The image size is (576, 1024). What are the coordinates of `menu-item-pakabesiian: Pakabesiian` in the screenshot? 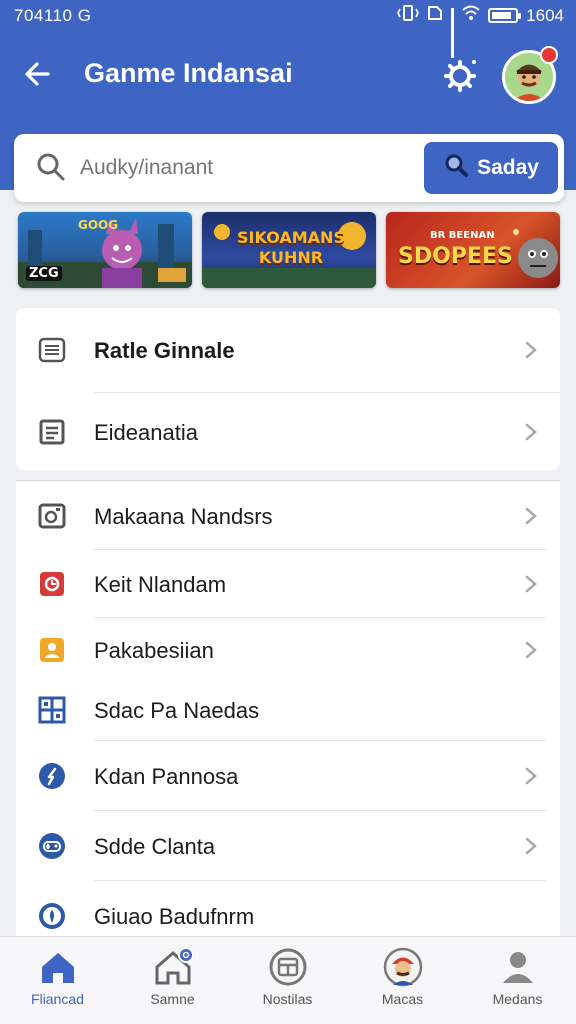 It's located at (288, 650).